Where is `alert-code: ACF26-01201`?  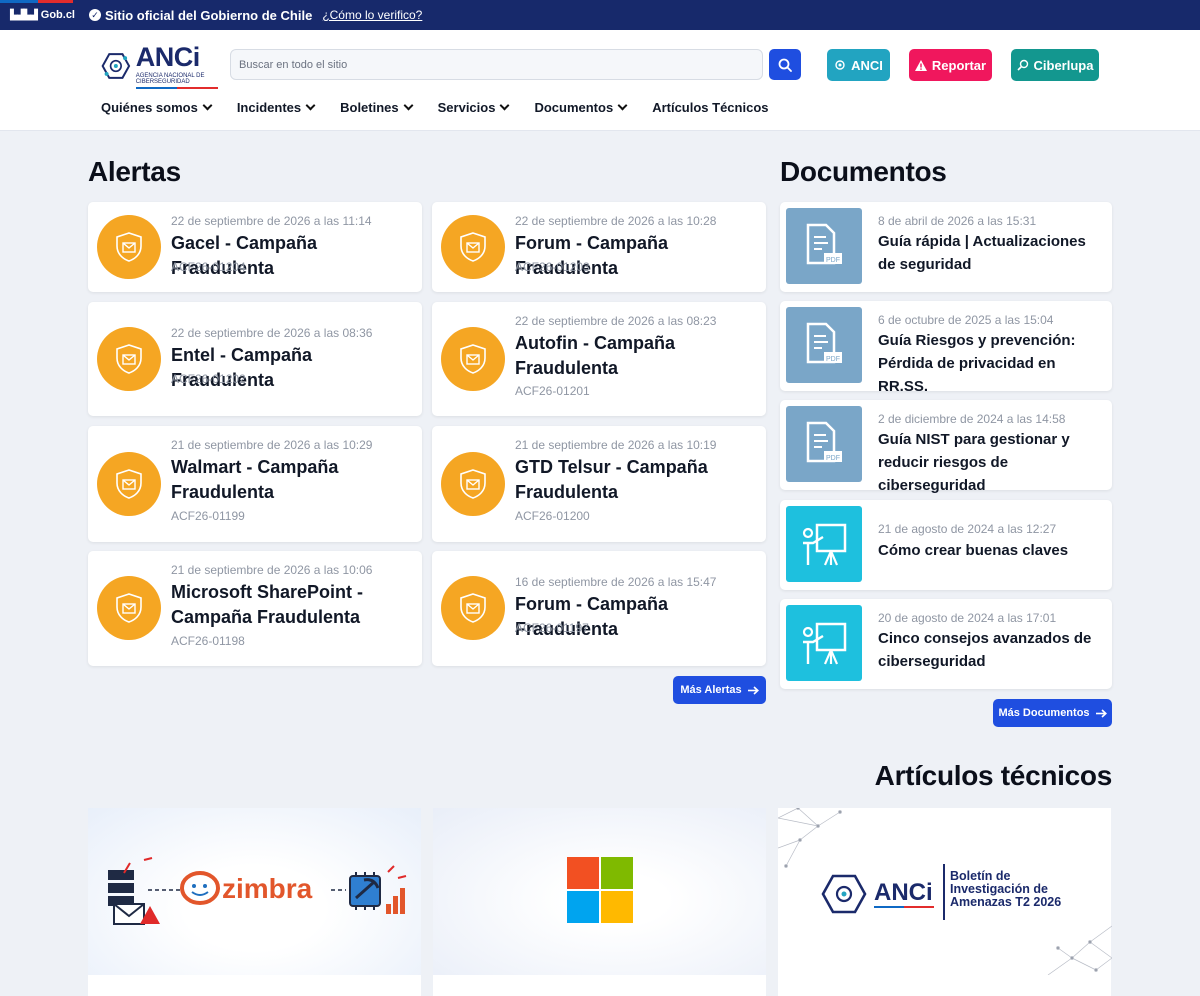
alert-code: ACF26-01201 is located at coordinates (552, 391).